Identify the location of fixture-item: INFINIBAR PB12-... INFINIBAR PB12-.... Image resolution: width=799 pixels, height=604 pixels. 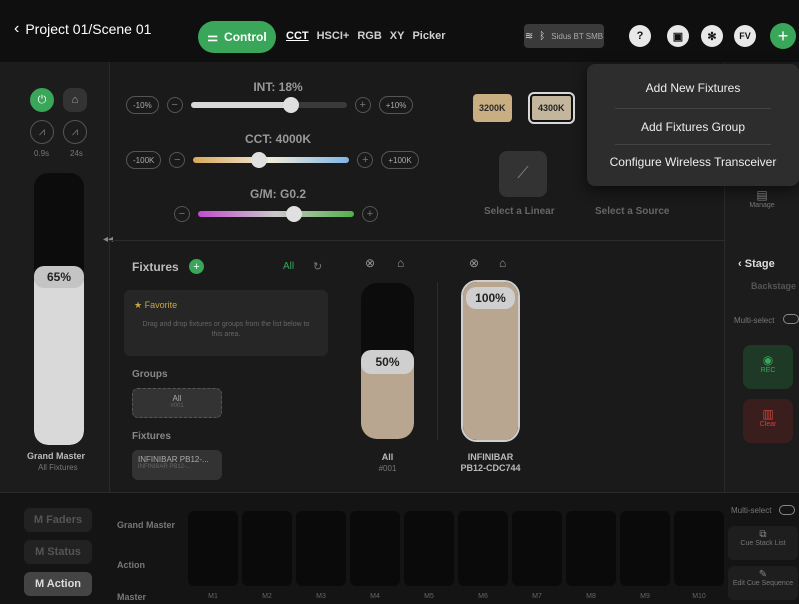
(177, 465).